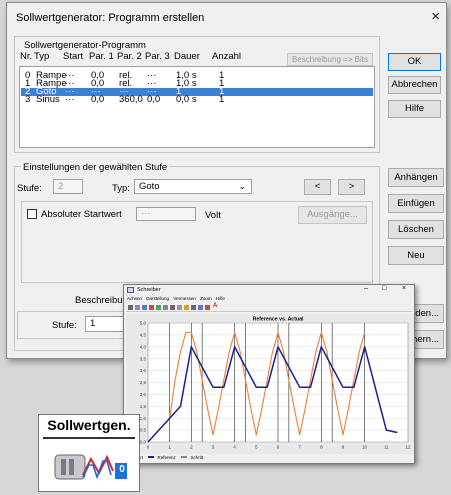  What do you see at coordinates (143, 406) in the screenshot?
I see `y-tick-label: 1,5` at bounding box center [143, 406].